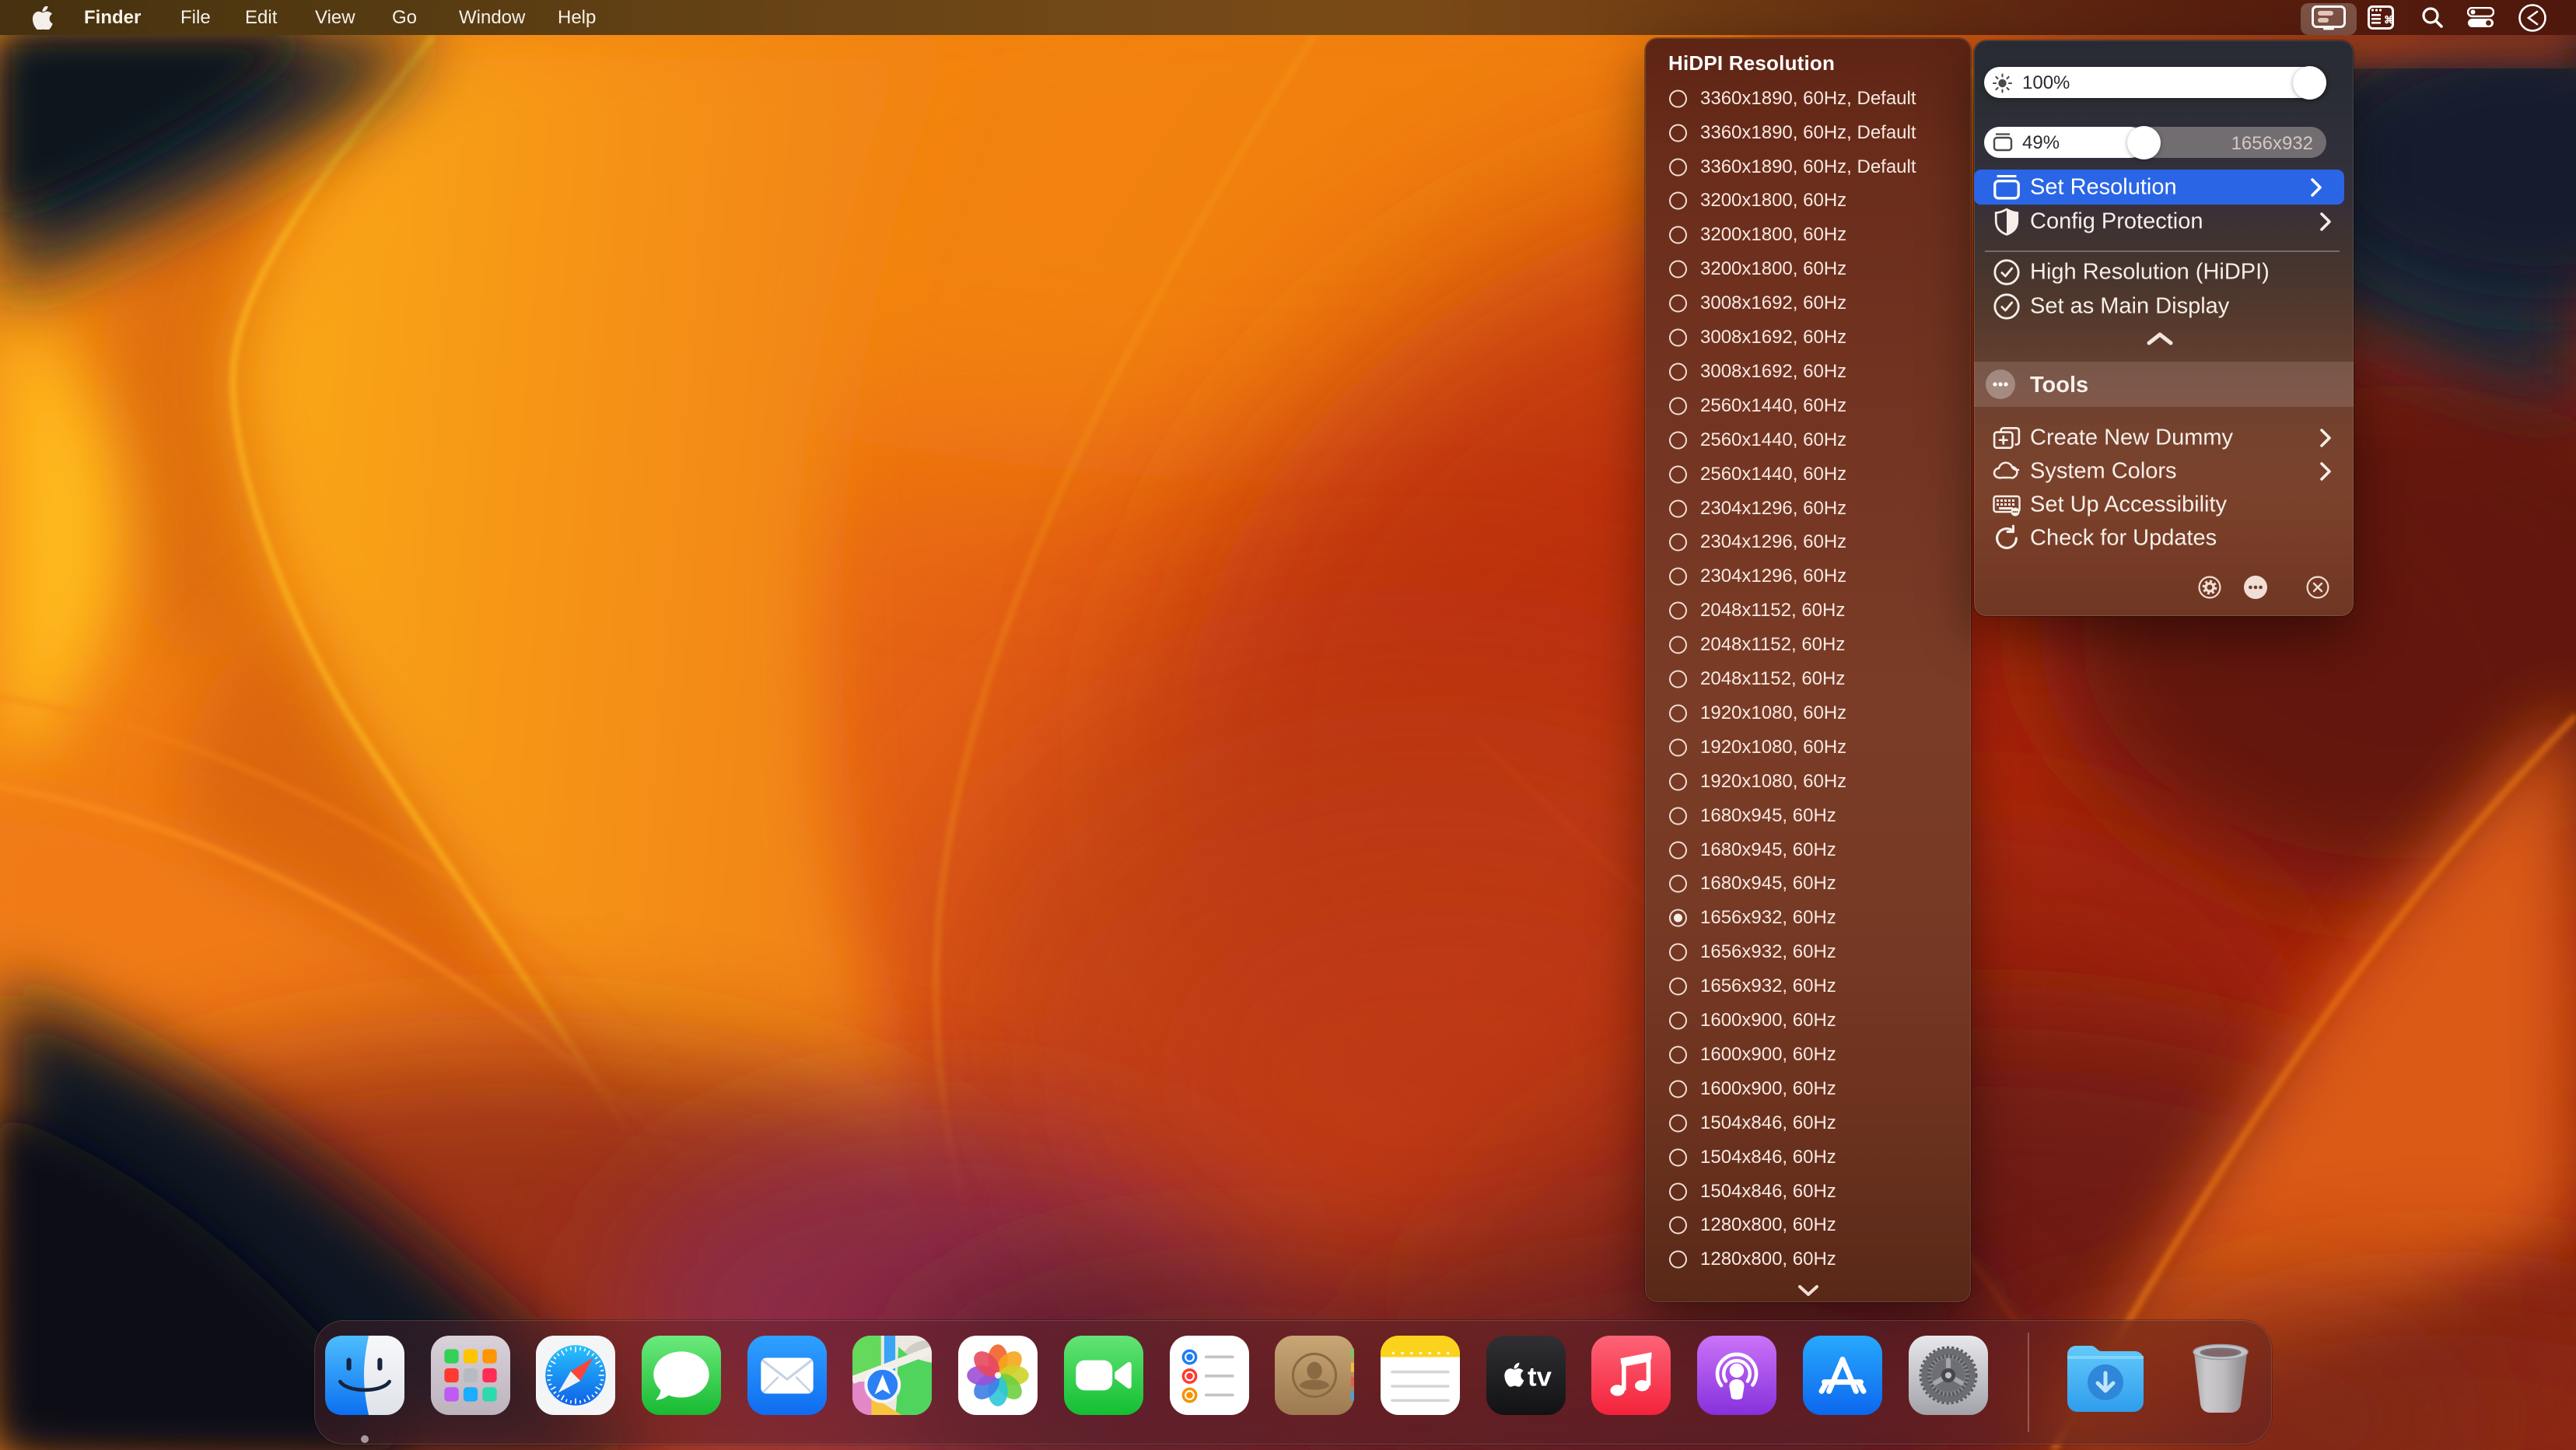 Image resolution: width=2576 pixels, height=1450 pixels. I want to click on svg-text: tv, so click(1540, 1377).